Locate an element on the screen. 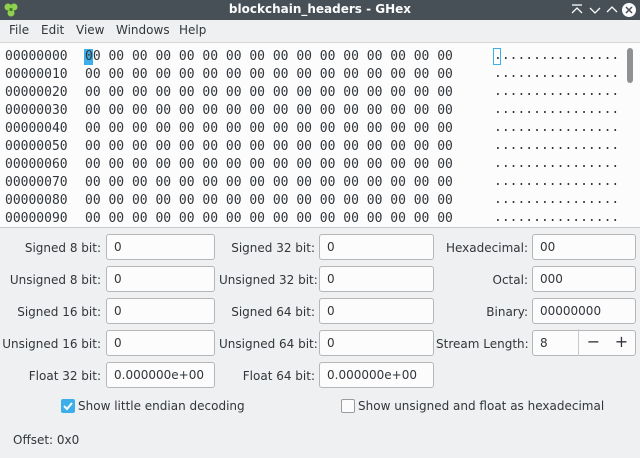  signed-16-bit-field: 0 is located at coordinates (160, 311).